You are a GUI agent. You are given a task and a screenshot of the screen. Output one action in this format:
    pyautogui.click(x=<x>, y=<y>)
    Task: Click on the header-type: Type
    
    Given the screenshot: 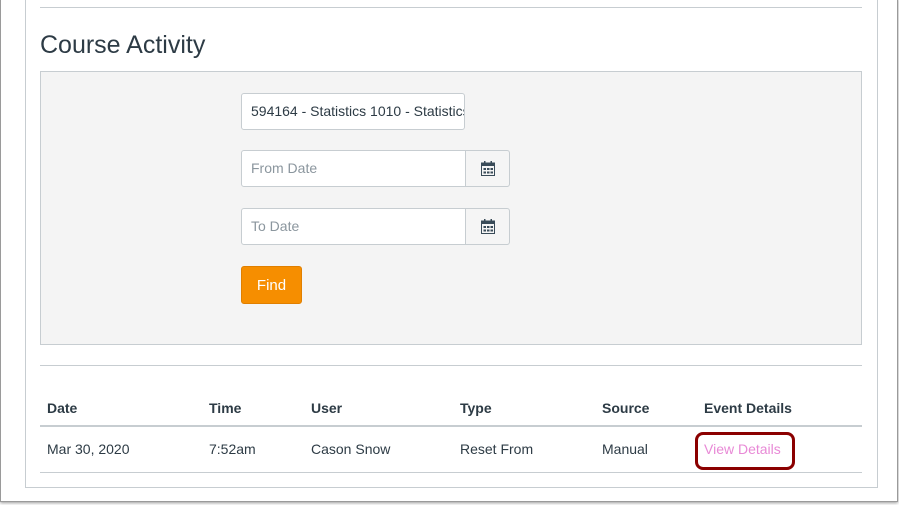 What is the action you would take?
    pyautogui.click(x=476, y=408)
    